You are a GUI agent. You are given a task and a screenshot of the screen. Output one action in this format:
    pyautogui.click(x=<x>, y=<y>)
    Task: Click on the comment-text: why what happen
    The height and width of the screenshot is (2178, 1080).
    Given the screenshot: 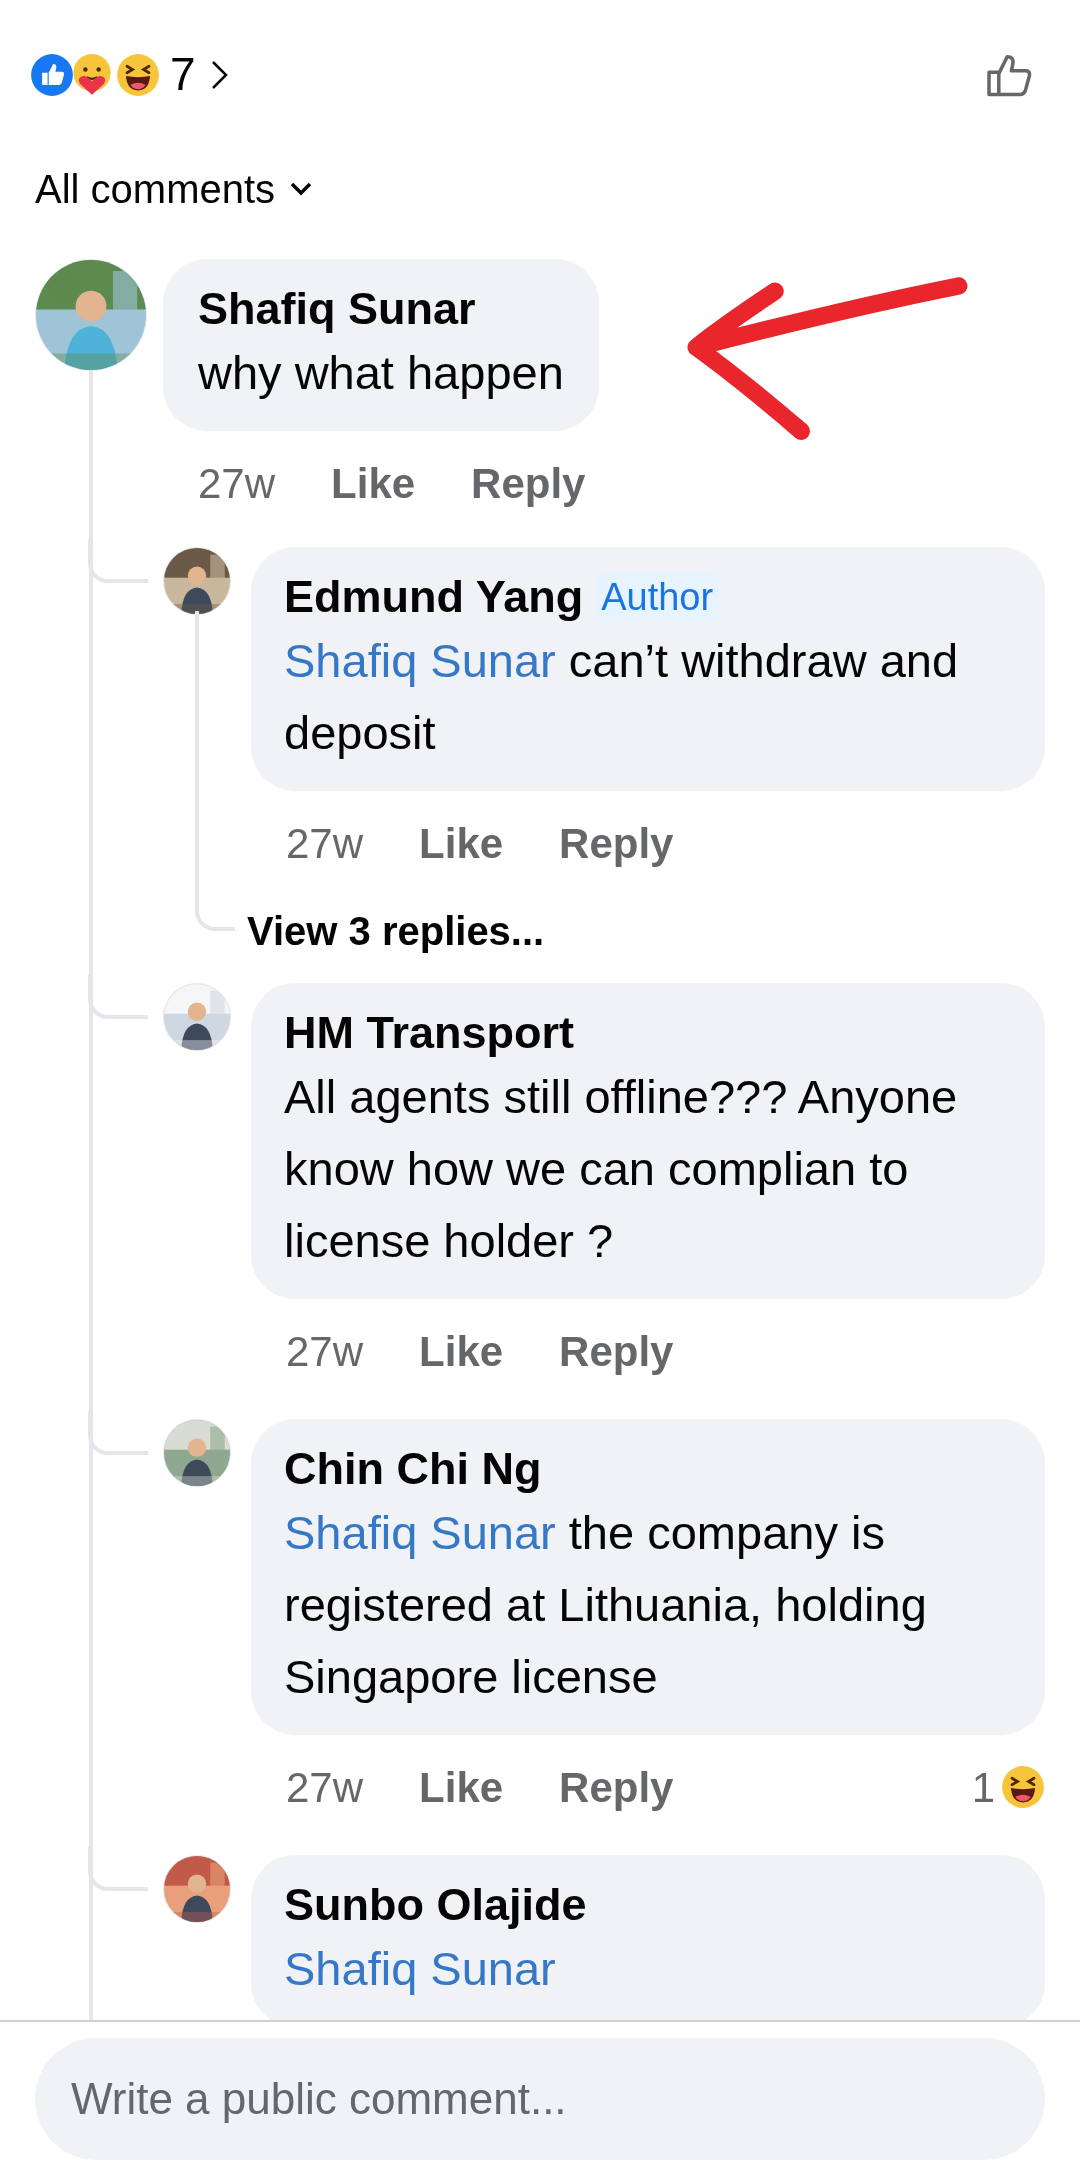 What is the action you would take?
    pyautogui.click(x=381, y=373)
    